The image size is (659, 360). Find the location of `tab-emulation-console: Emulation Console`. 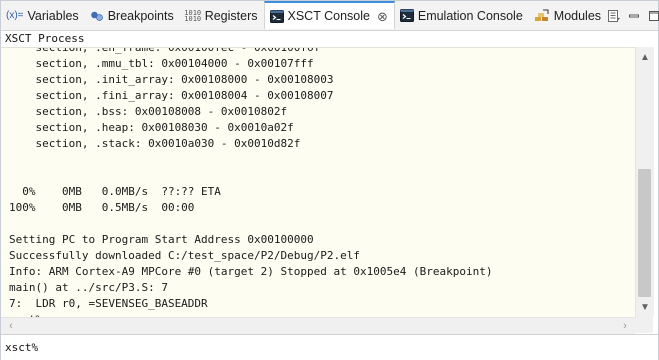

tab-emulation-console: Emulation Console is located at coordinates (462, 15).